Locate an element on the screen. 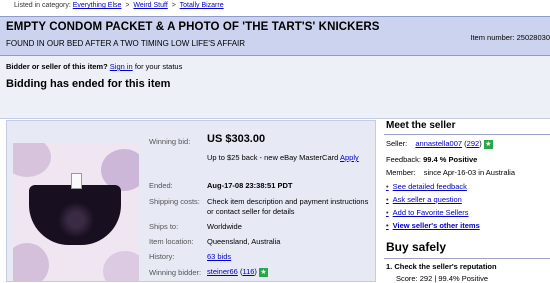 This screenshot has width=550, height=283. item-location-value: Queensland, Australia is located at coordinates (244, 241).